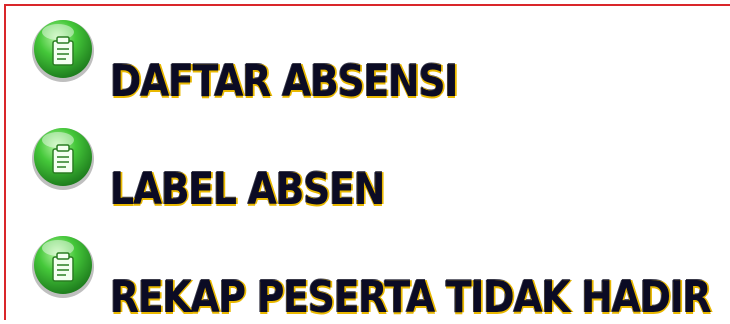  What do you see at coordinates (247, 189) in the screenshot?
I see `menu-item-label: LABEL ABSEN` at bounding box center [247, 189].